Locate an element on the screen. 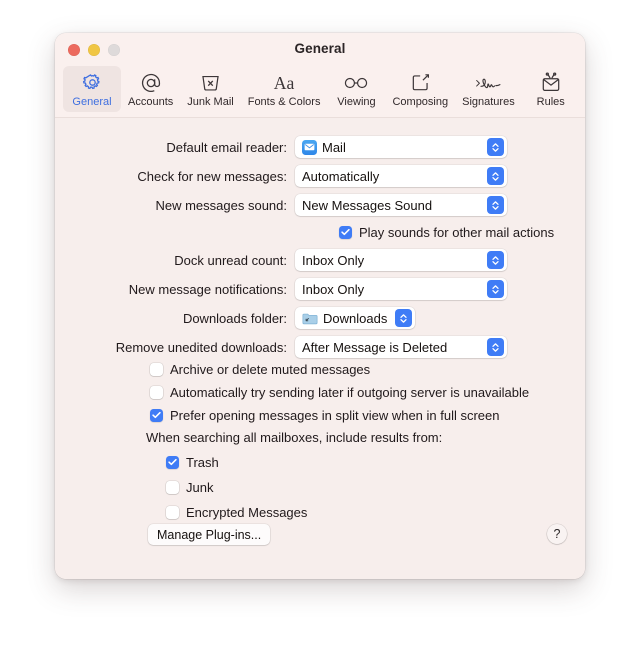  row-dock-unread-count: Dock unread count: Inbox Only is located at coordinates (320, 260).